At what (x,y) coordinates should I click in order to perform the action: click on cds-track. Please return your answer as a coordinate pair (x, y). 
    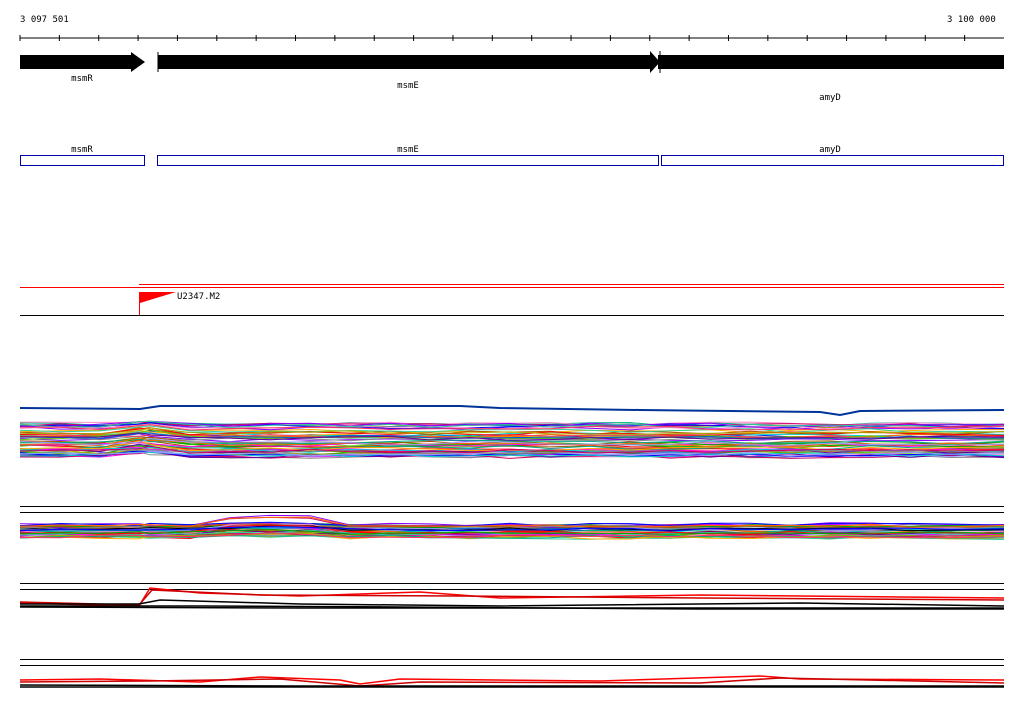
    Looking at the image, I should click on (512, 160).